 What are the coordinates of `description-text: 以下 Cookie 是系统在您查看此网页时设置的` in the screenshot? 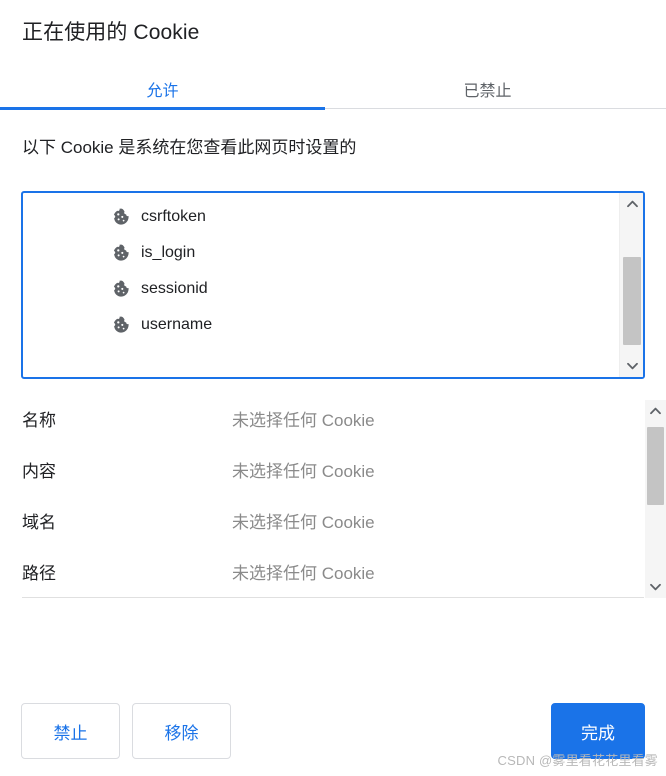 It's located at (189, 147).